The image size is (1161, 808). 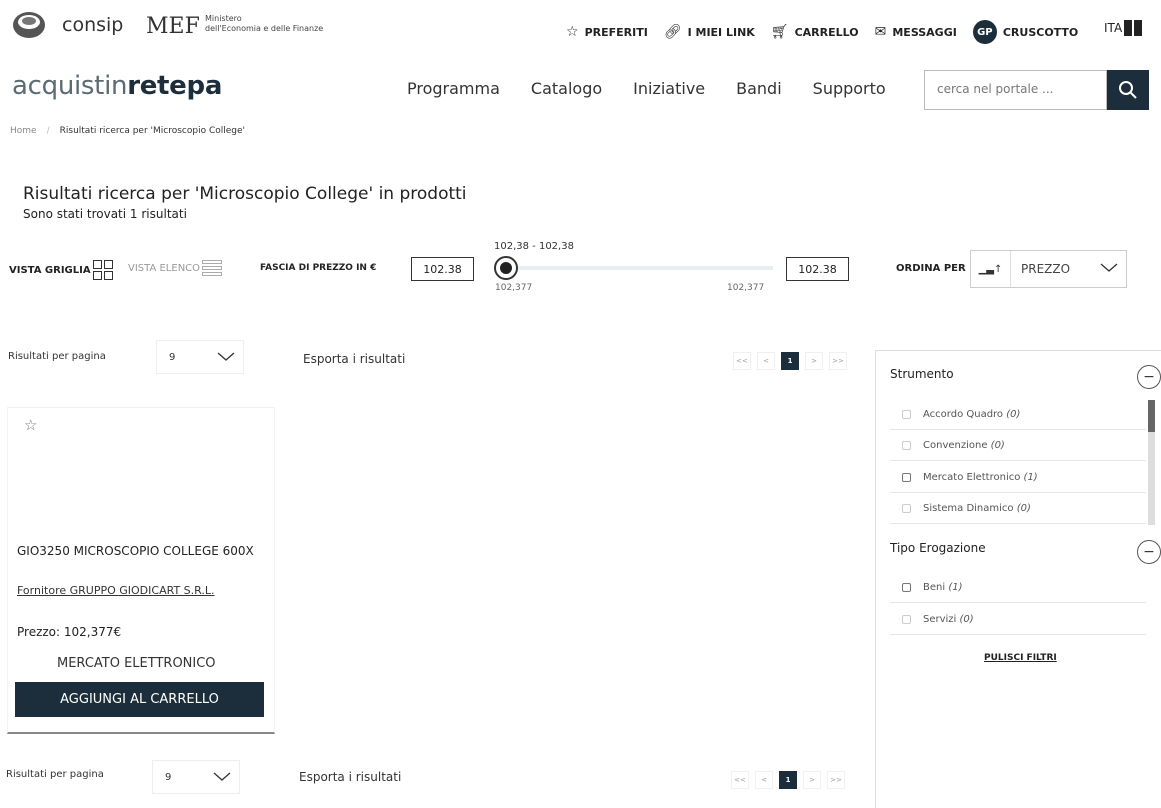 I want to click on cart-icon: 🛒︎, so click(x=779, y=32).